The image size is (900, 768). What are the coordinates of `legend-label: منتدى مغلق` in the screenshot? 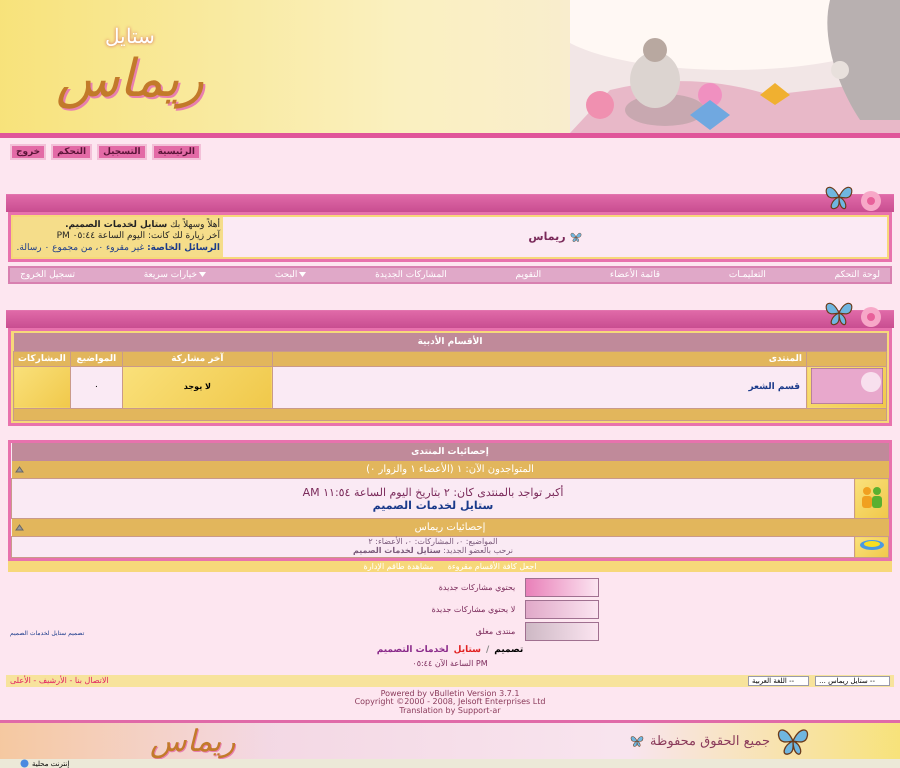 It's located at (496, 631).